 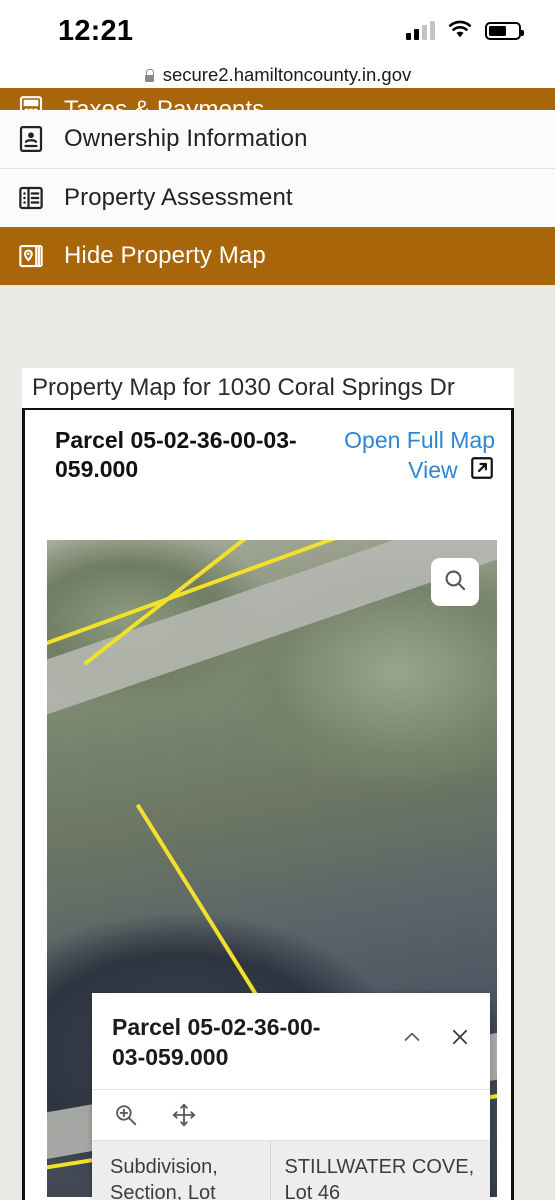 What do you see at coordinates (412, 1037) in the screenshot?
I see `chevron-up-icon` at bounding box center [412, 1037].